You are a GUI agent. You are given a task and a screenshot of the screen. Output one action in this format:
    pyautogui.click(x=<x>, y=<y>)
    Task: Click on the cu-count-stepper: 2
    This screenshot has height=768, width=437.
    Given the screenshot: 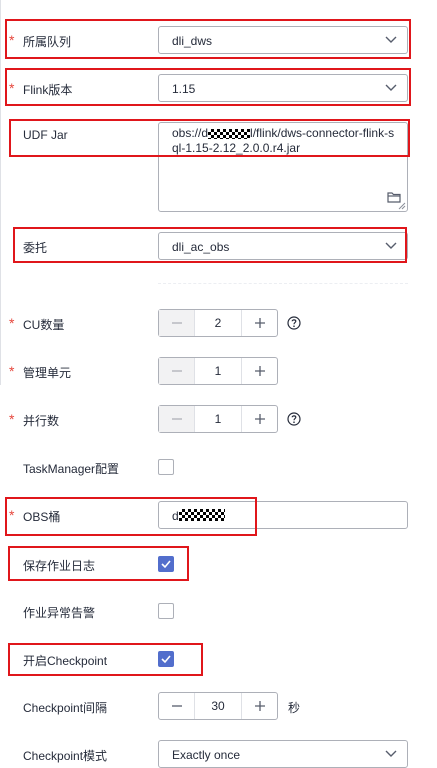 What is the action you would take?
    pyautogui.click(x=218, y=323)
    